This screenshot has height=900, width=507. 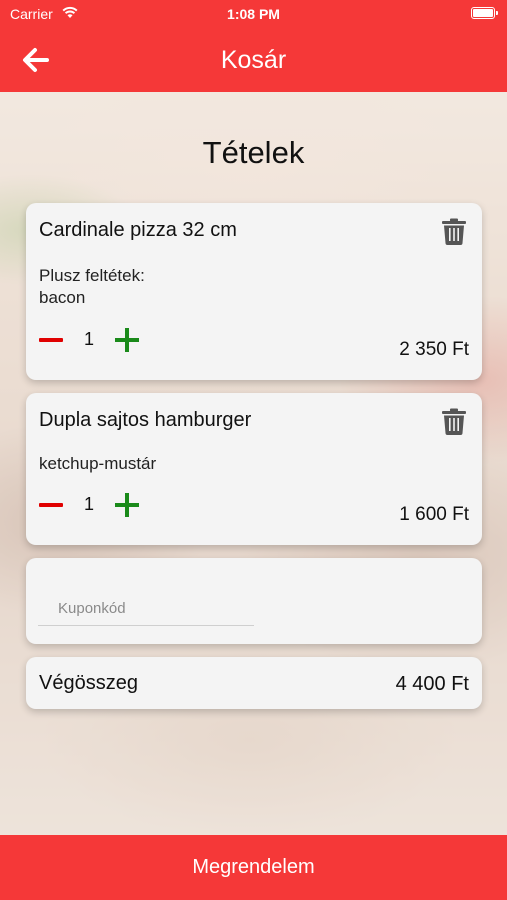 What do you see at coordinates (253, 152) in the screenshot?
I see `section-title: Tételek` at bounding box center [253, 152].